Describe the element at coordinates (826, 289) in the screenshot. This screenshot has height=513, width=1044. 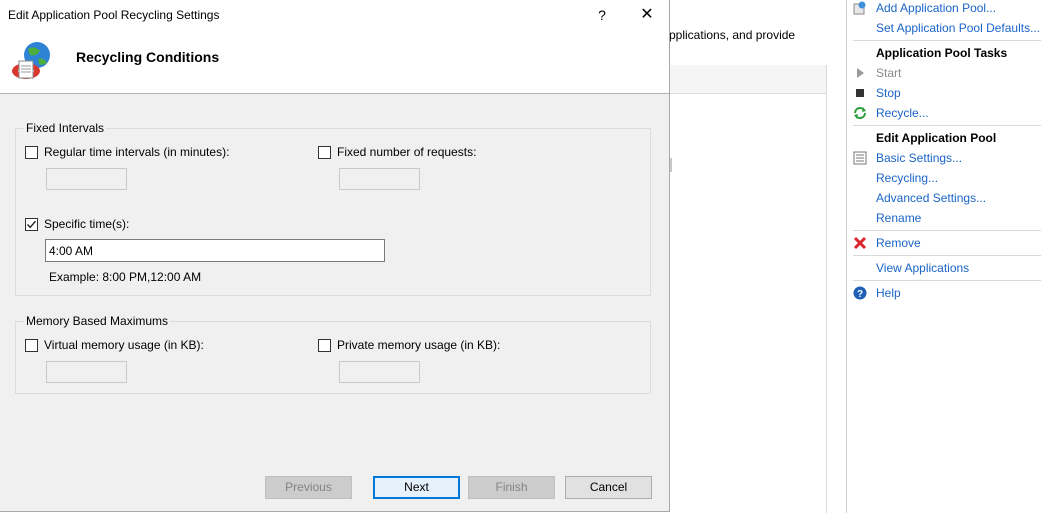
I see `pane-divider` at that location.